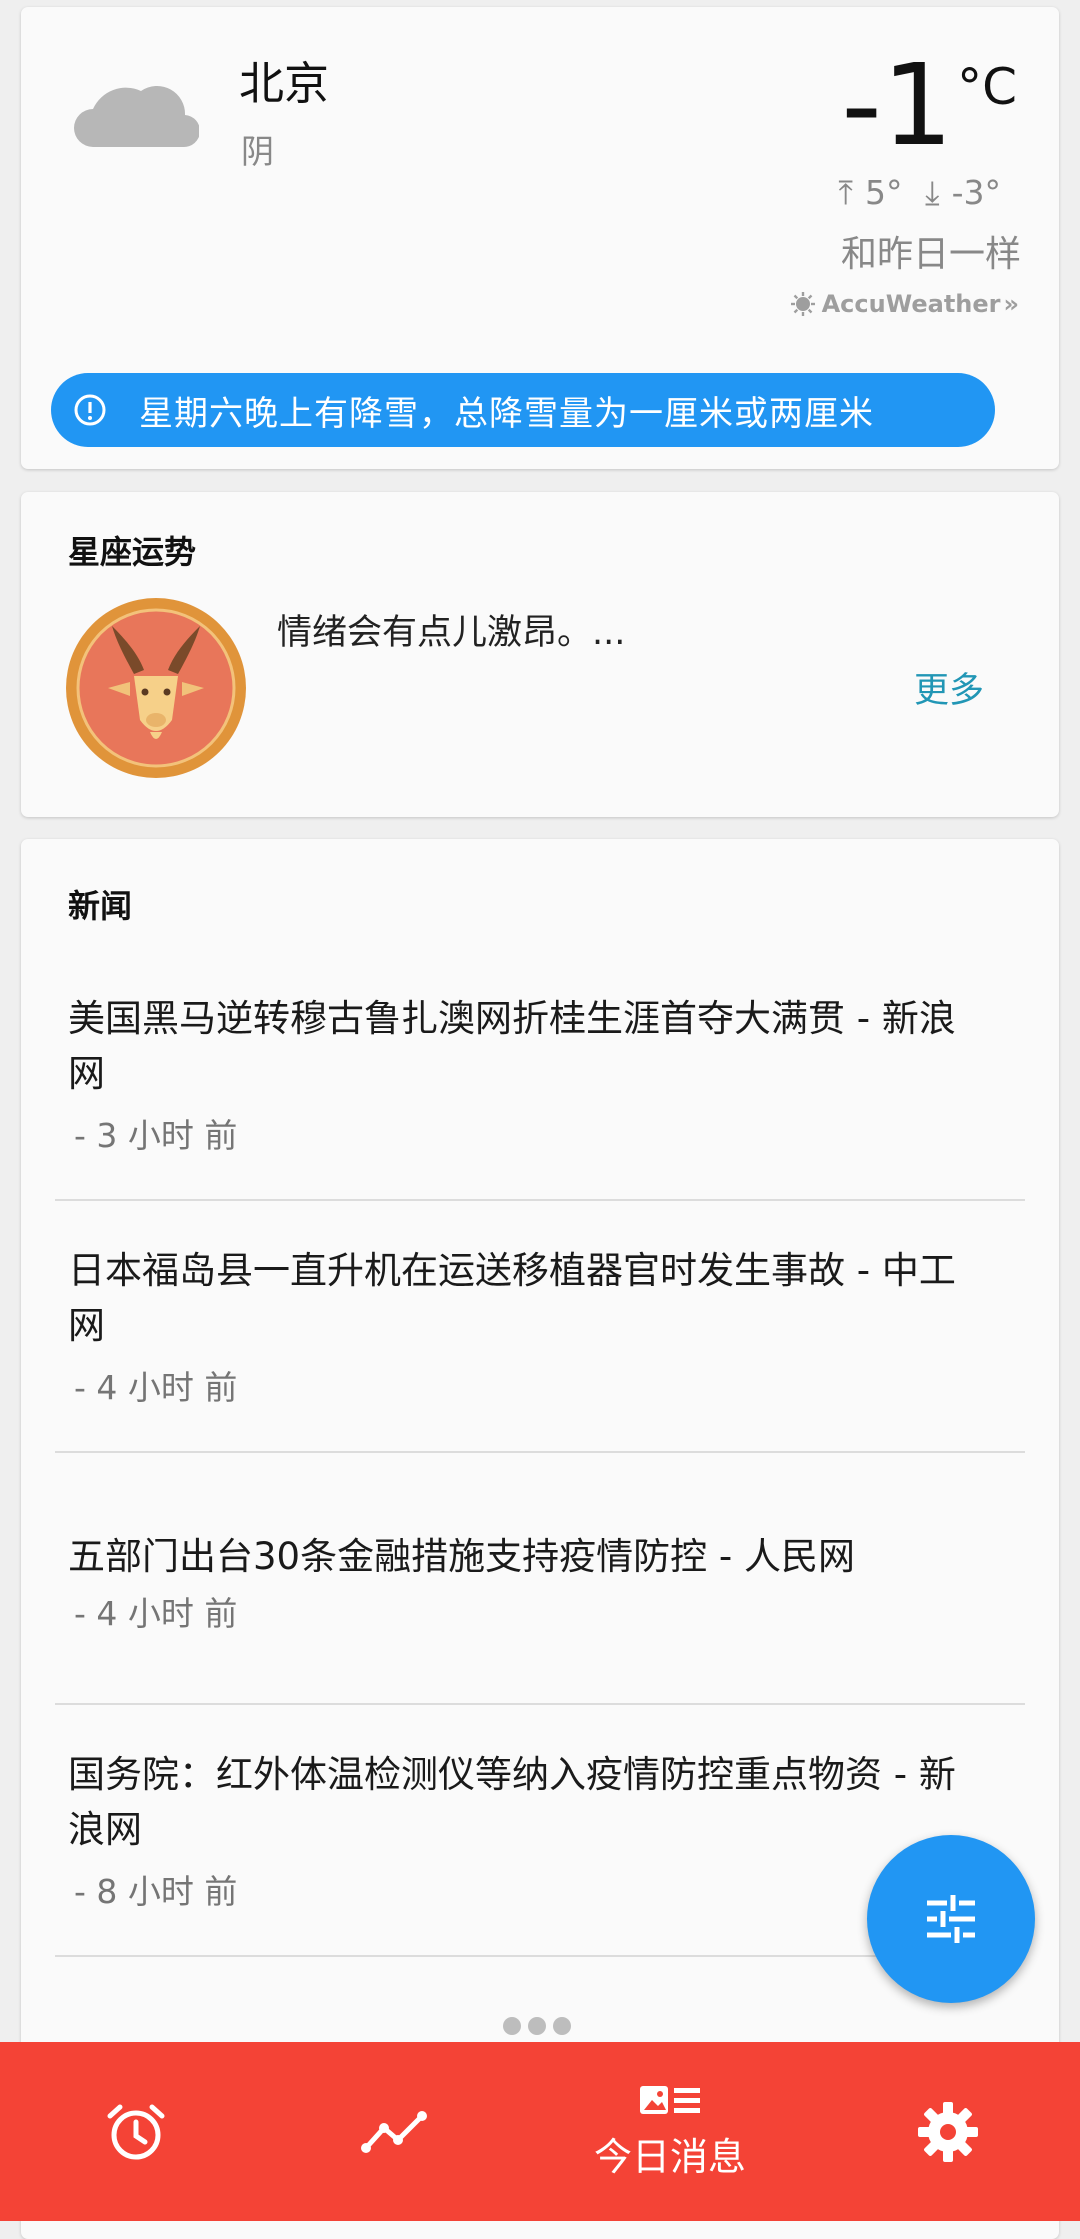  I want to click on weather-alert-text: 星期六晚上有降雪，总降雪量为一厘米或两厘米, so click(506, 413).